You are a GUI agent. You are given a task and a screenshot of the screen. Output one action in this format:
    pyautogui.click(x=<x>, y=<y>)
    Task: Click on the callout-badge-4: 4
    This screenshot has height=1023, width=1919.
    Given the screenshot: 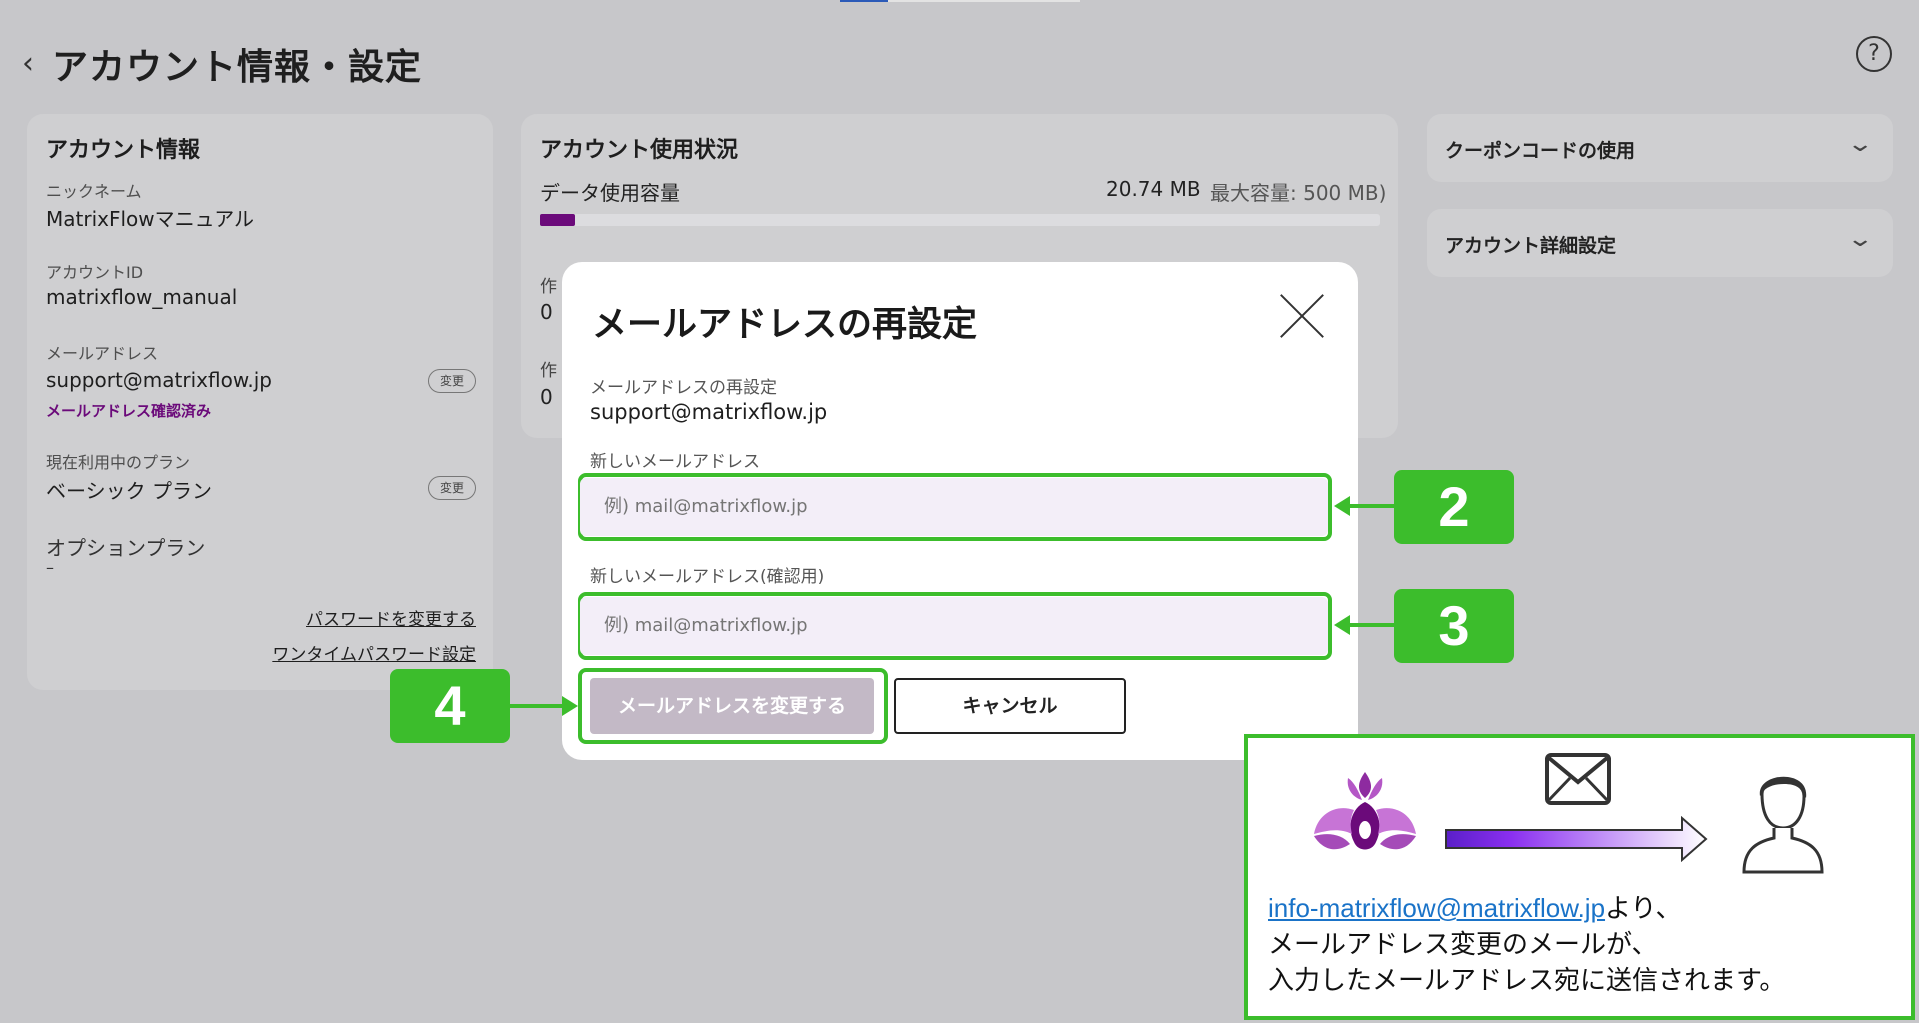 What is the action you would take?
    pyautogui.click(x=450, y=706)
    